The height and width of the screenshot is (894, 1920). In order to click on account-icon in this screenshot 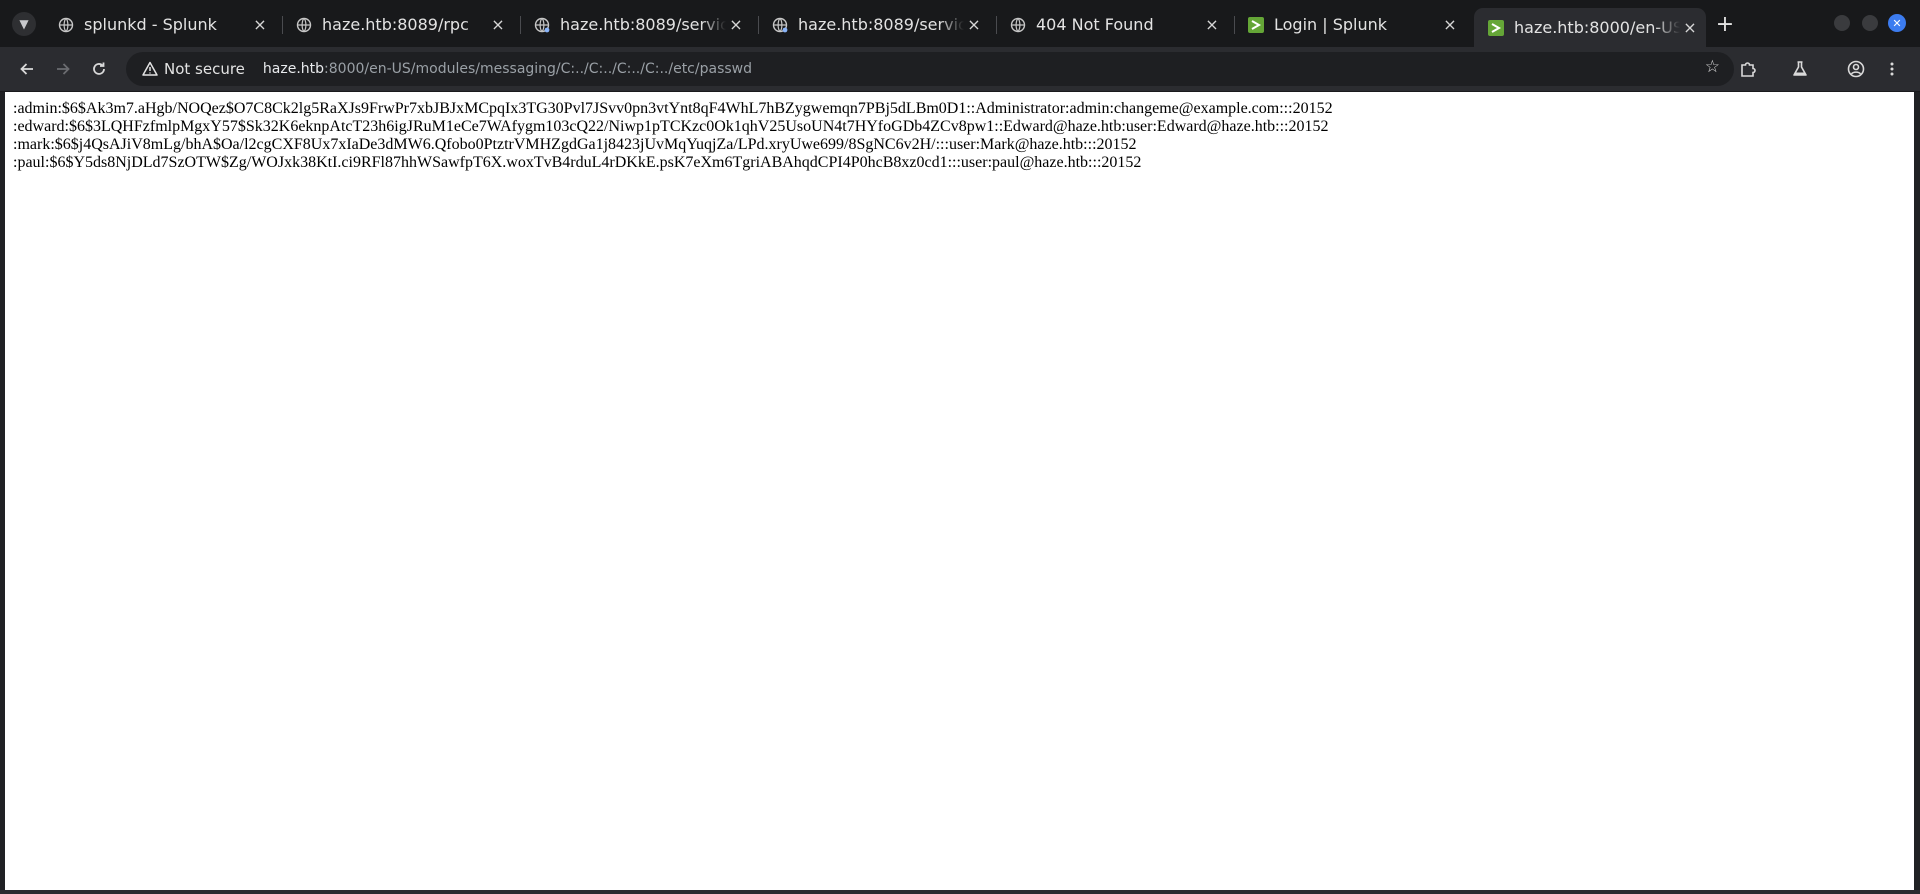, I will do `click(1856, 69)`.